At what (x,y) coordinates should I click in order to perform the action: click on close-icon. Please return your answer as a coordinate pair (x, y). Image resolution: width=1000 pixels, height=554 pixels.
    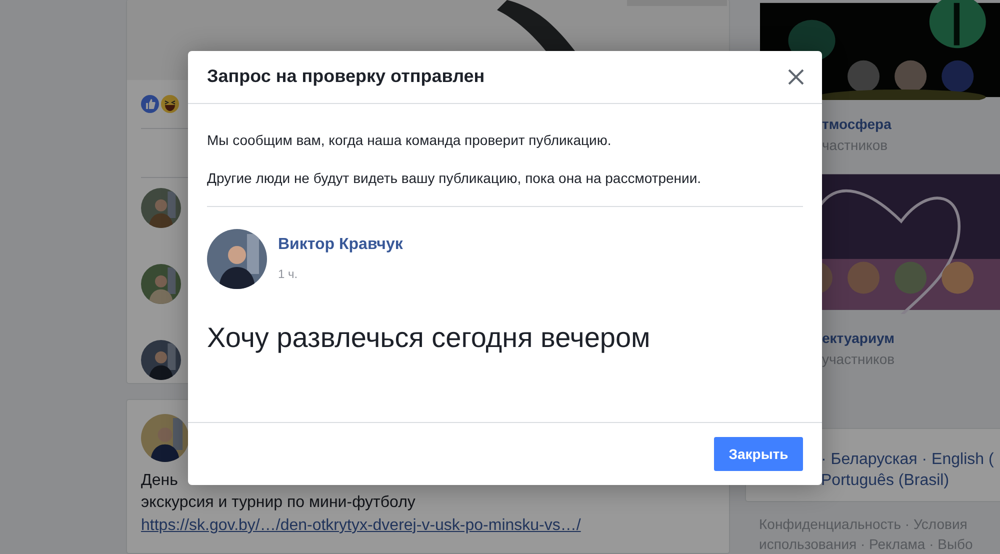
    Looking at the image, I should click on (796, 77).